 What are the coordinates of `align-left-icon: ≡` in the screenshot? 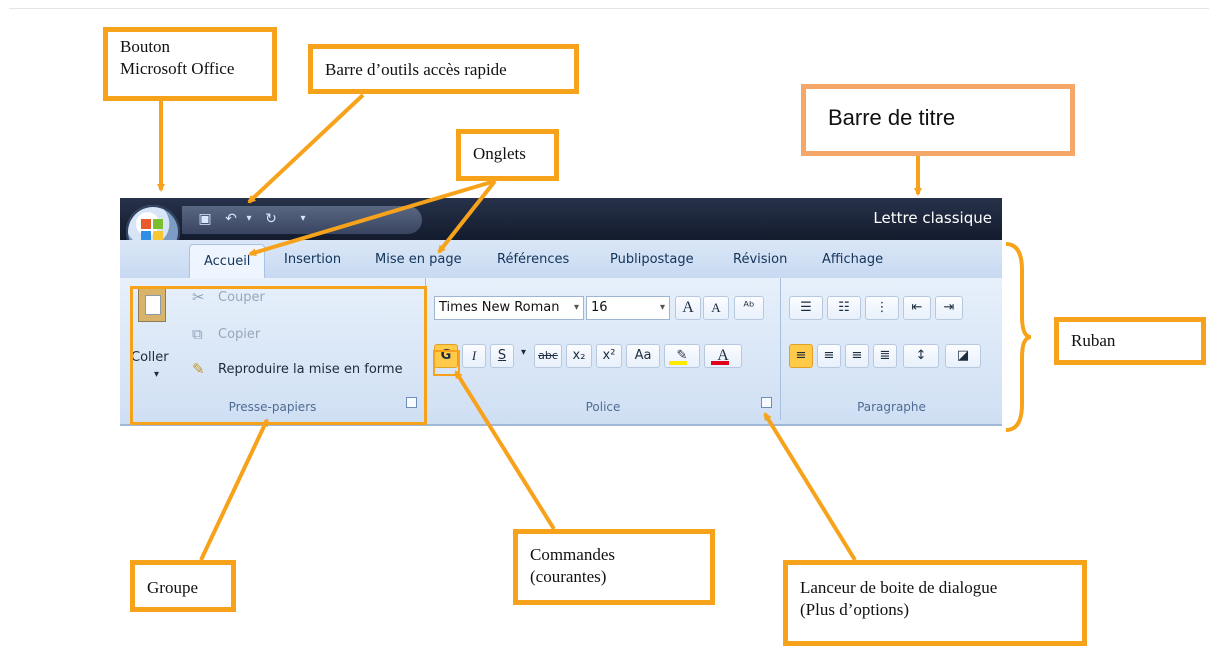 It's located at (801, 355).